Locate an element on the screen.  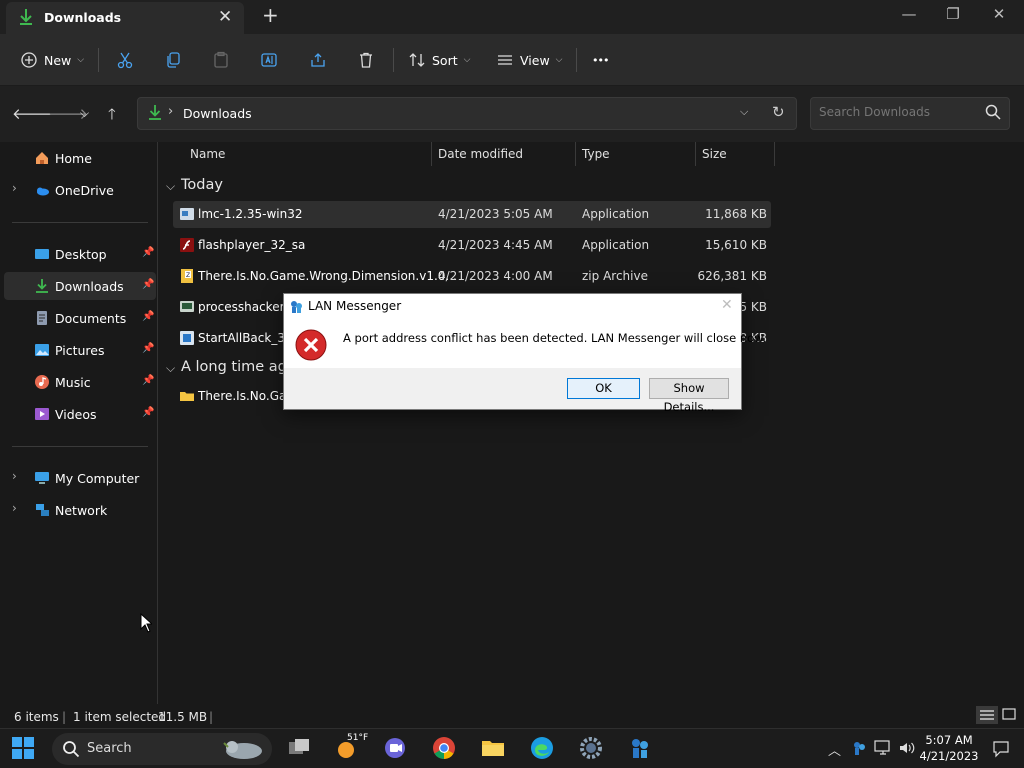
sort-button: Sort ⌵ is located at coordinates (439, 60).